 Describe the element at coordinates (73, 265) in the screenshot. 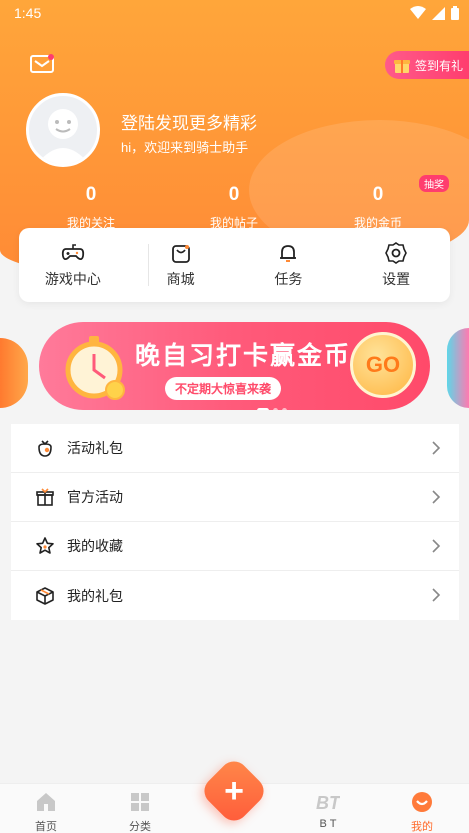

I see `quick-game-center: 游戏中心` at that location.